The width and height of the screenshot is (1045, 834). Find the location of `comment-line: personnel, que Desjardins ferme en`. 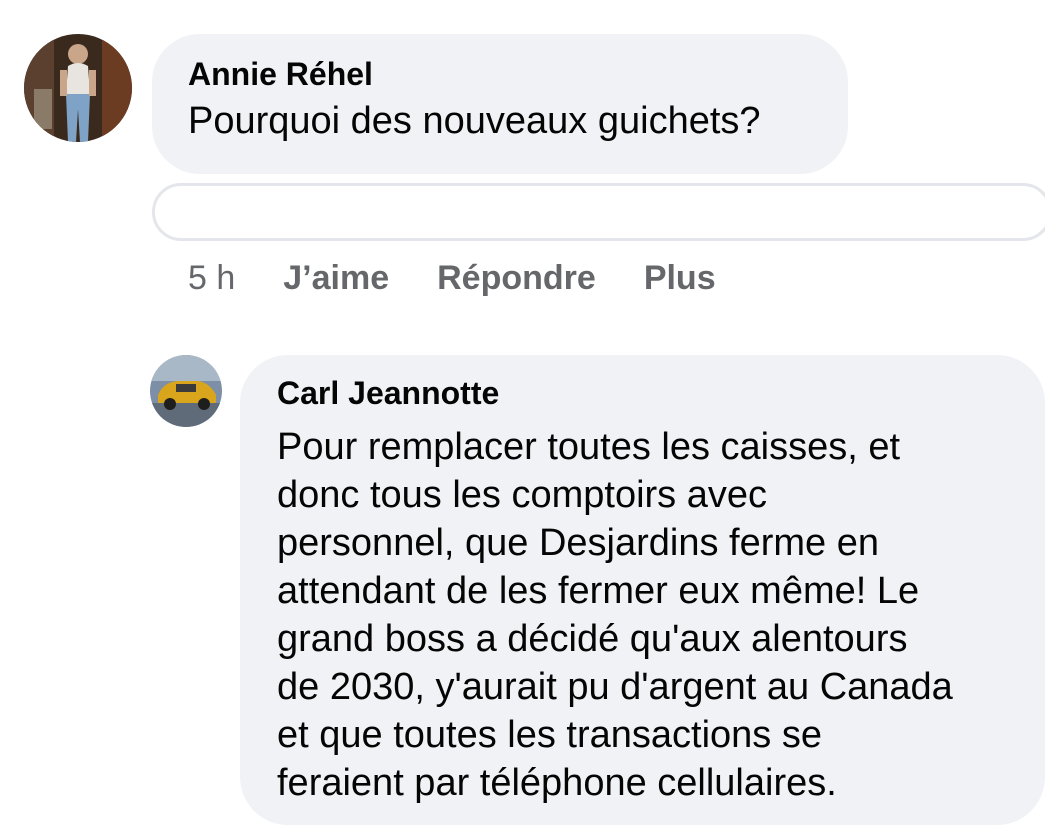

comment-line: personnel, que Desjardins ferme en is located at coordinates (578, 543).